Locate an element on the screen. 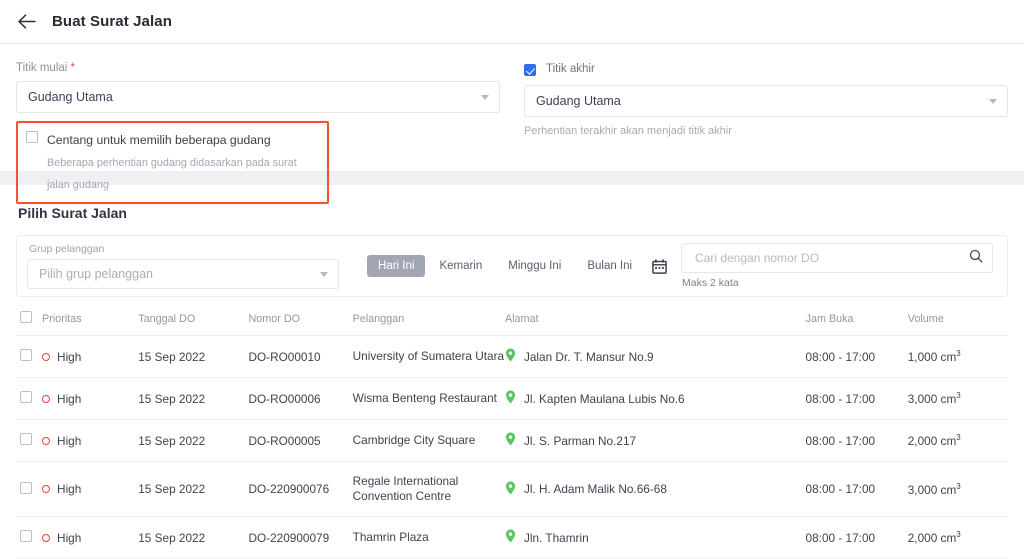 This screenshot has width=1024, height=559. volume-cell: 2,000 cm3 is located at coordinates (957, 537).